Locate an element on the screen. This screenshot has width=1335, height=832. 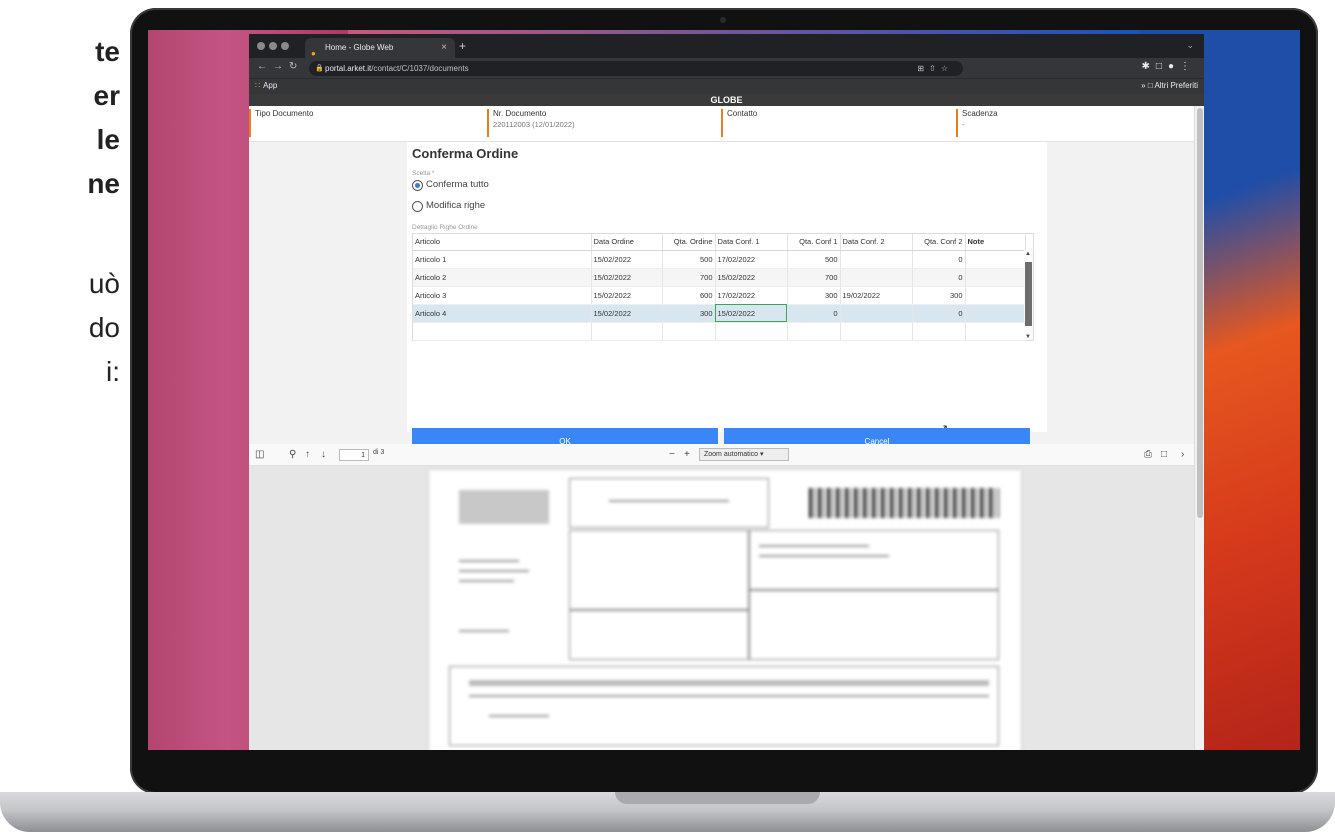
column-header: Articolo is located at coordinates (502, 242).